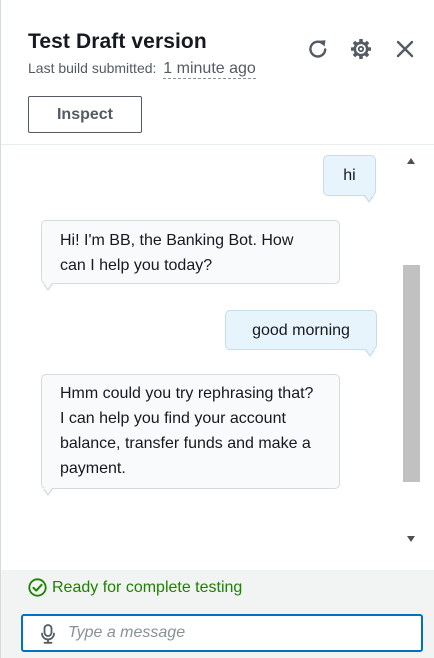 The width and height of the screenshot is (434, 658). Describe the element at coordinates (117, 41) in the screenshot. I see `panel-title: Test Draft version` at that location.